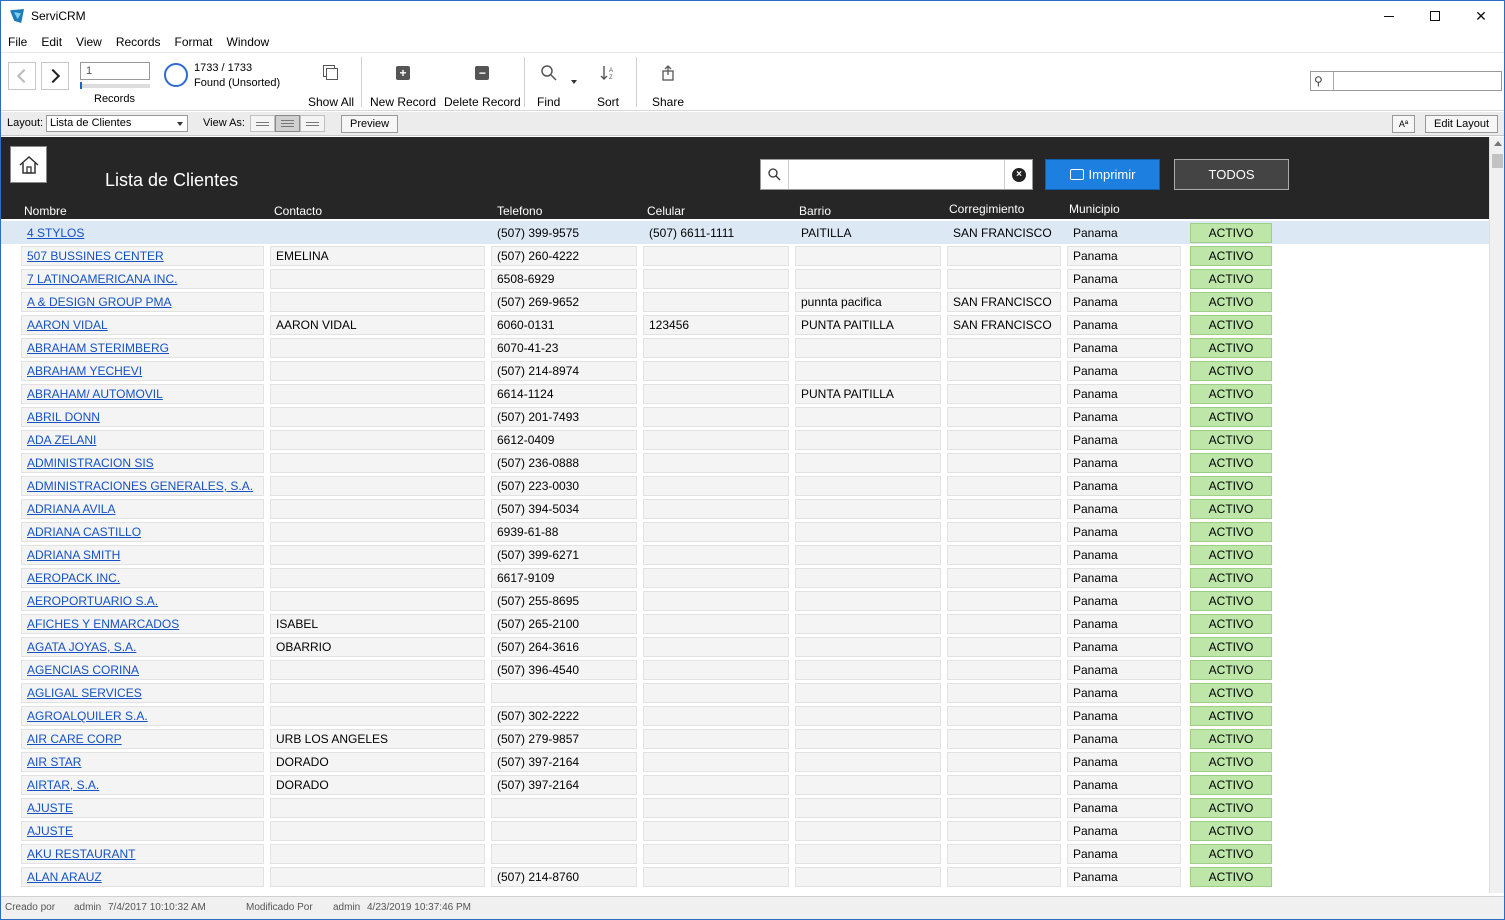 This screenshot has width=1505, height=920. What do you see at coordinates (1403, 124) in the screenshot?
I see `text-format-button: Aª` at bounding box center [1403, 124].